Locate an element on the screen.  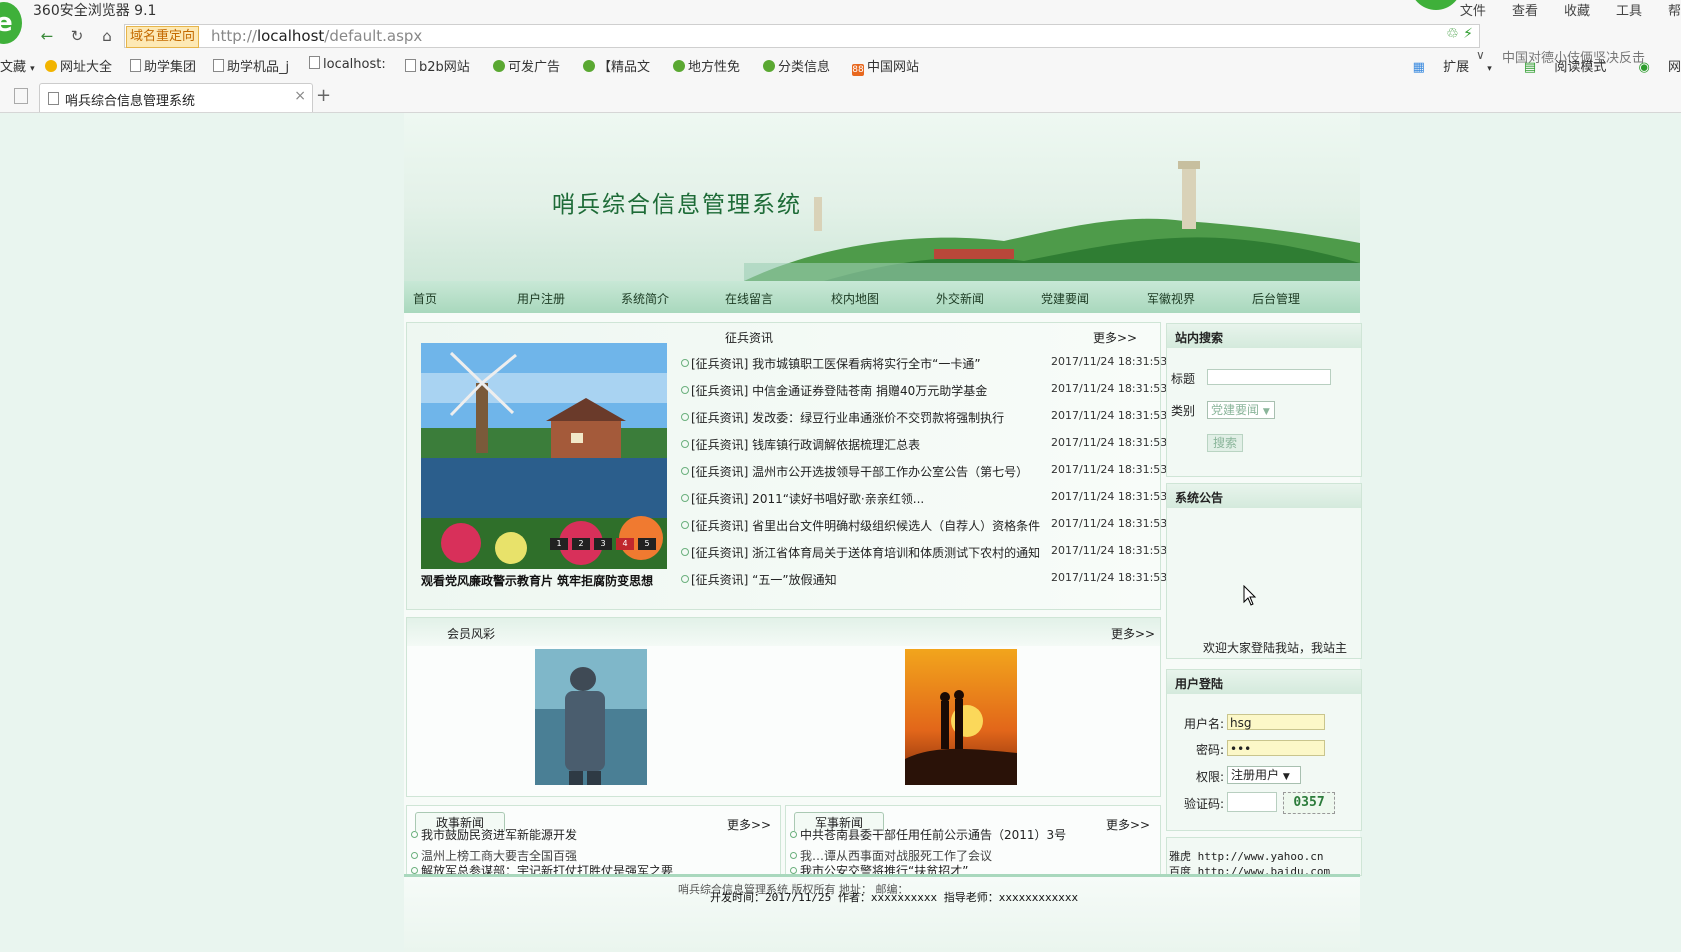
news-title: [征兵资讯] 我市城镇职工医保看病将实行全市“一卡通” is located at coordinates (836, 363).